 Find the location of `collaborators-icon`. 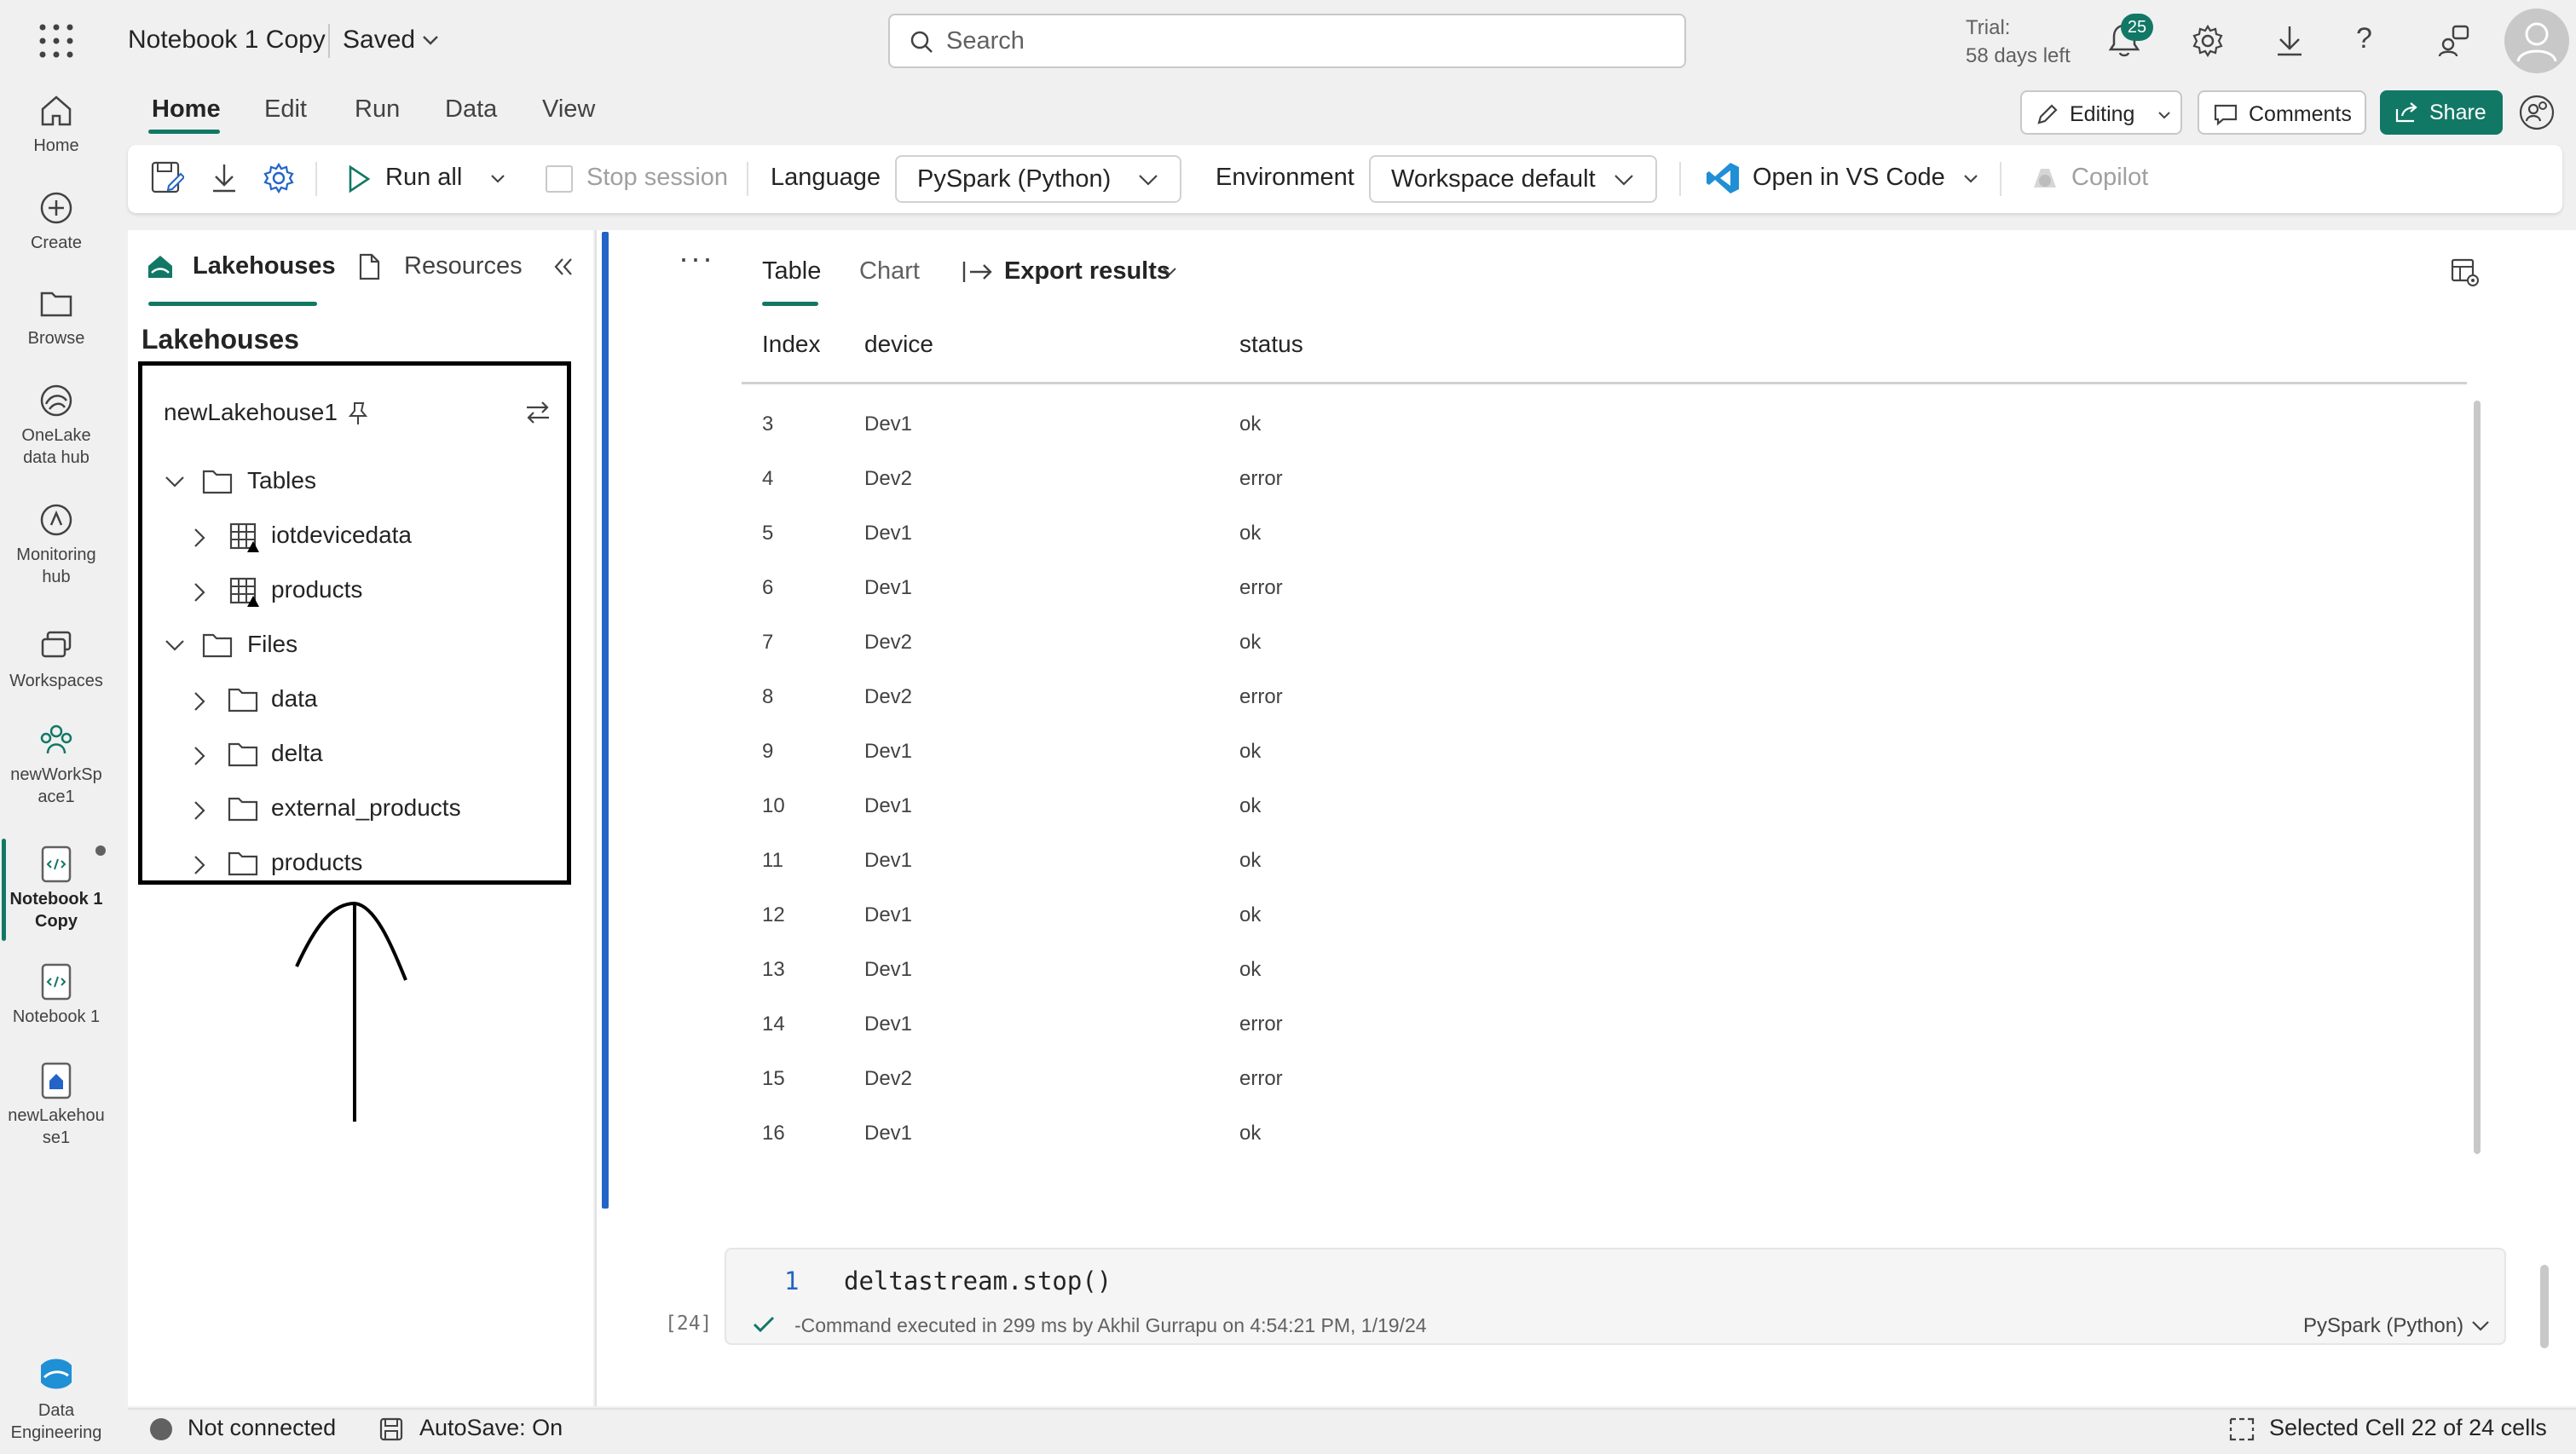

collaborators-icon is located at coordinates (2537, 112).